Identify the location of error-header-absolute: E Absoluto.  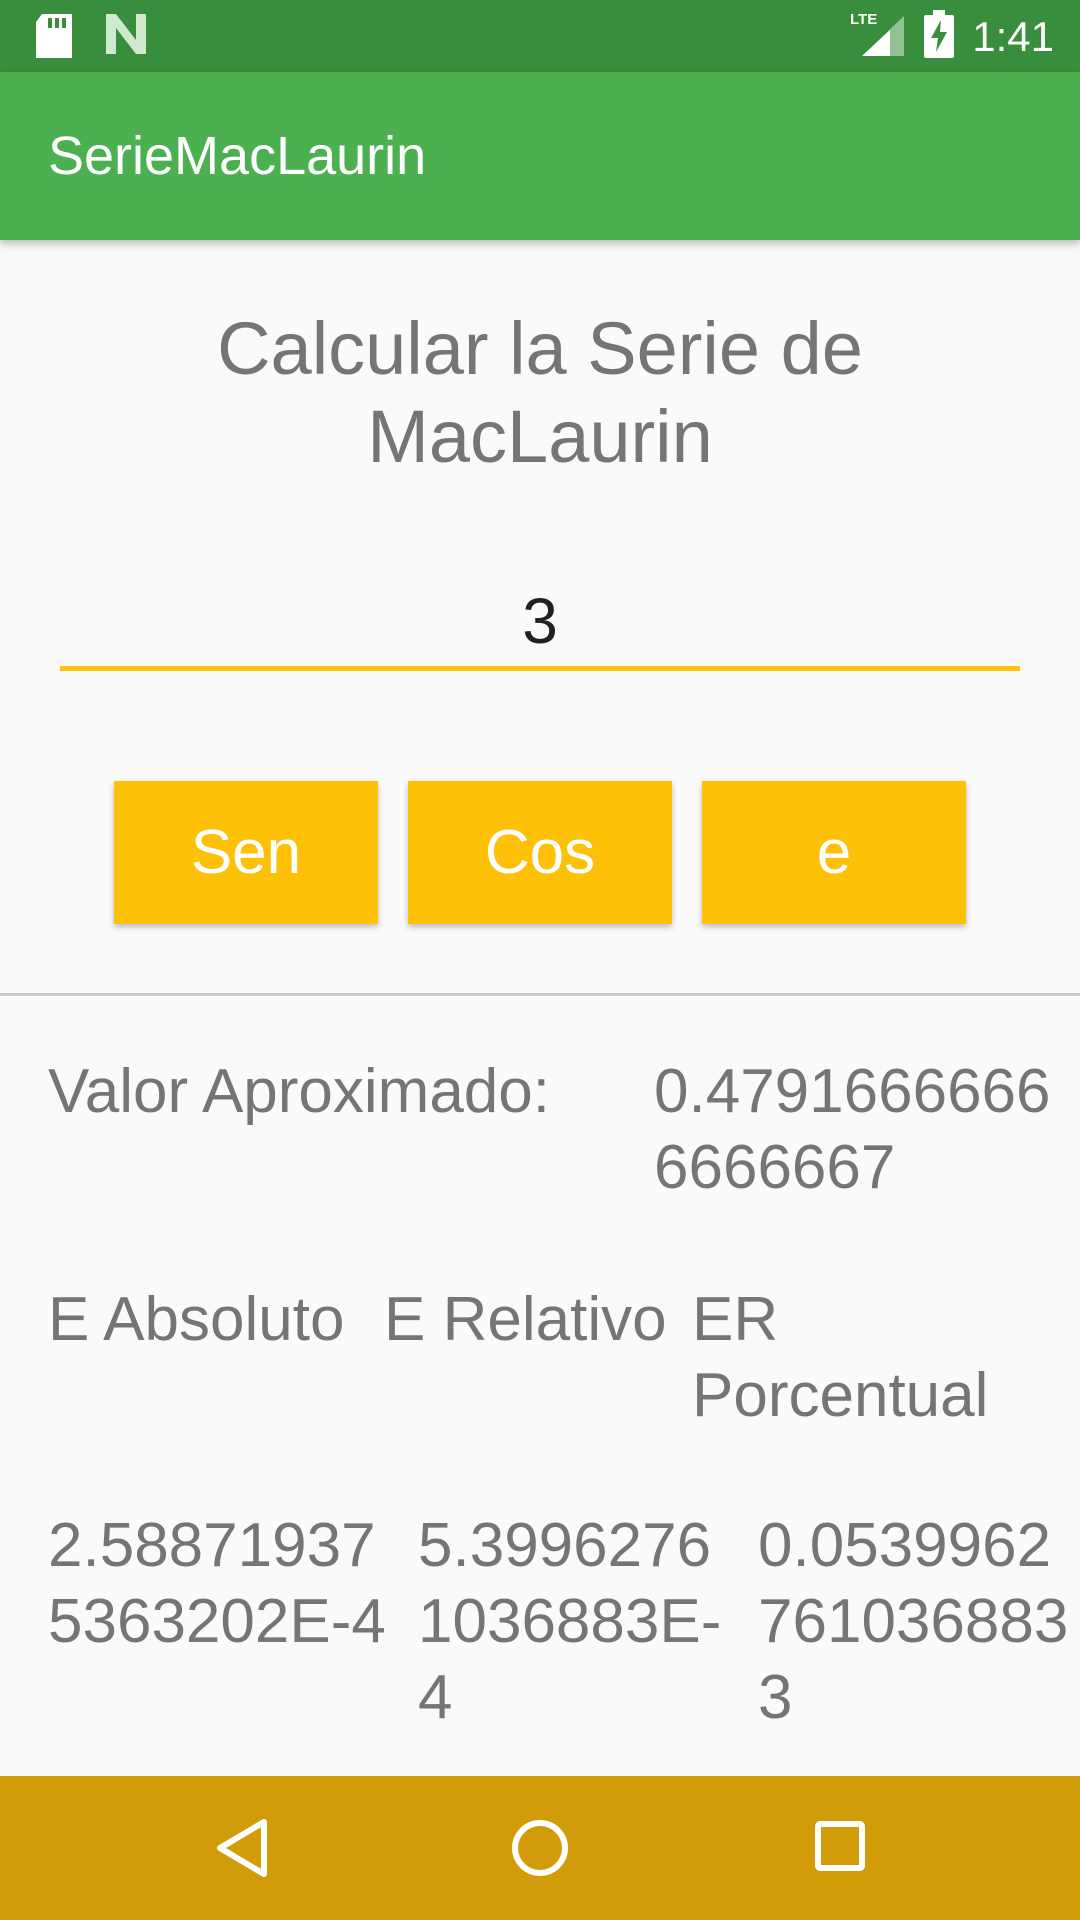
(196, 1319).